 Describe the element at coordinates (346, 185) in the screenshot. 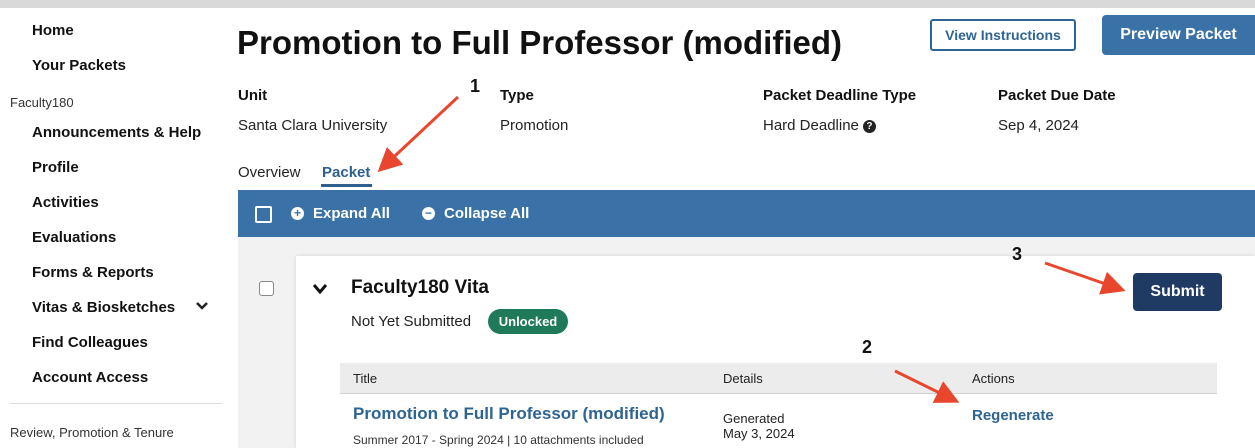

I see `active-tab-indicator` at that location.